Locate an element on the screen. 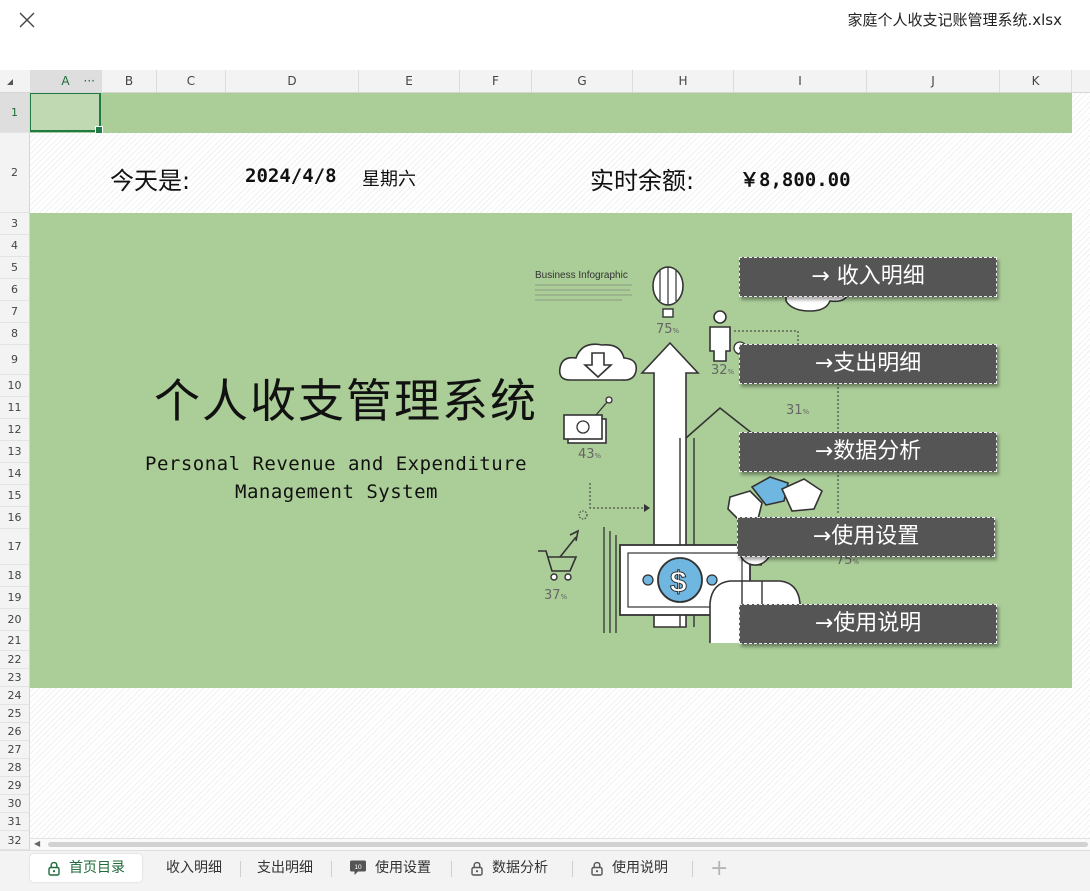 The width and height of the screenshot is (1090, 891). row-header: 15 is located at coordinates (14, 496).